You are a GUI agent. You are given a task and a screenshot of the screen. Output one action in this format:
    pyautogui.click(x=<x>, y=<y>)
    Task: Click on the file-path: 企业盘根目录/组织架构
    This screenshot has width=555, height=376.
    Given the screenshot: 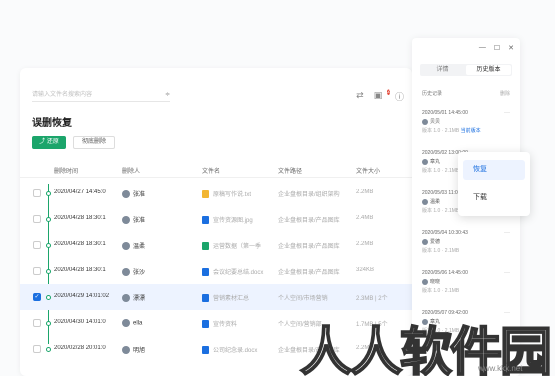 What is the action you would take?
    pyautogui.click(x=309, y=195)
    